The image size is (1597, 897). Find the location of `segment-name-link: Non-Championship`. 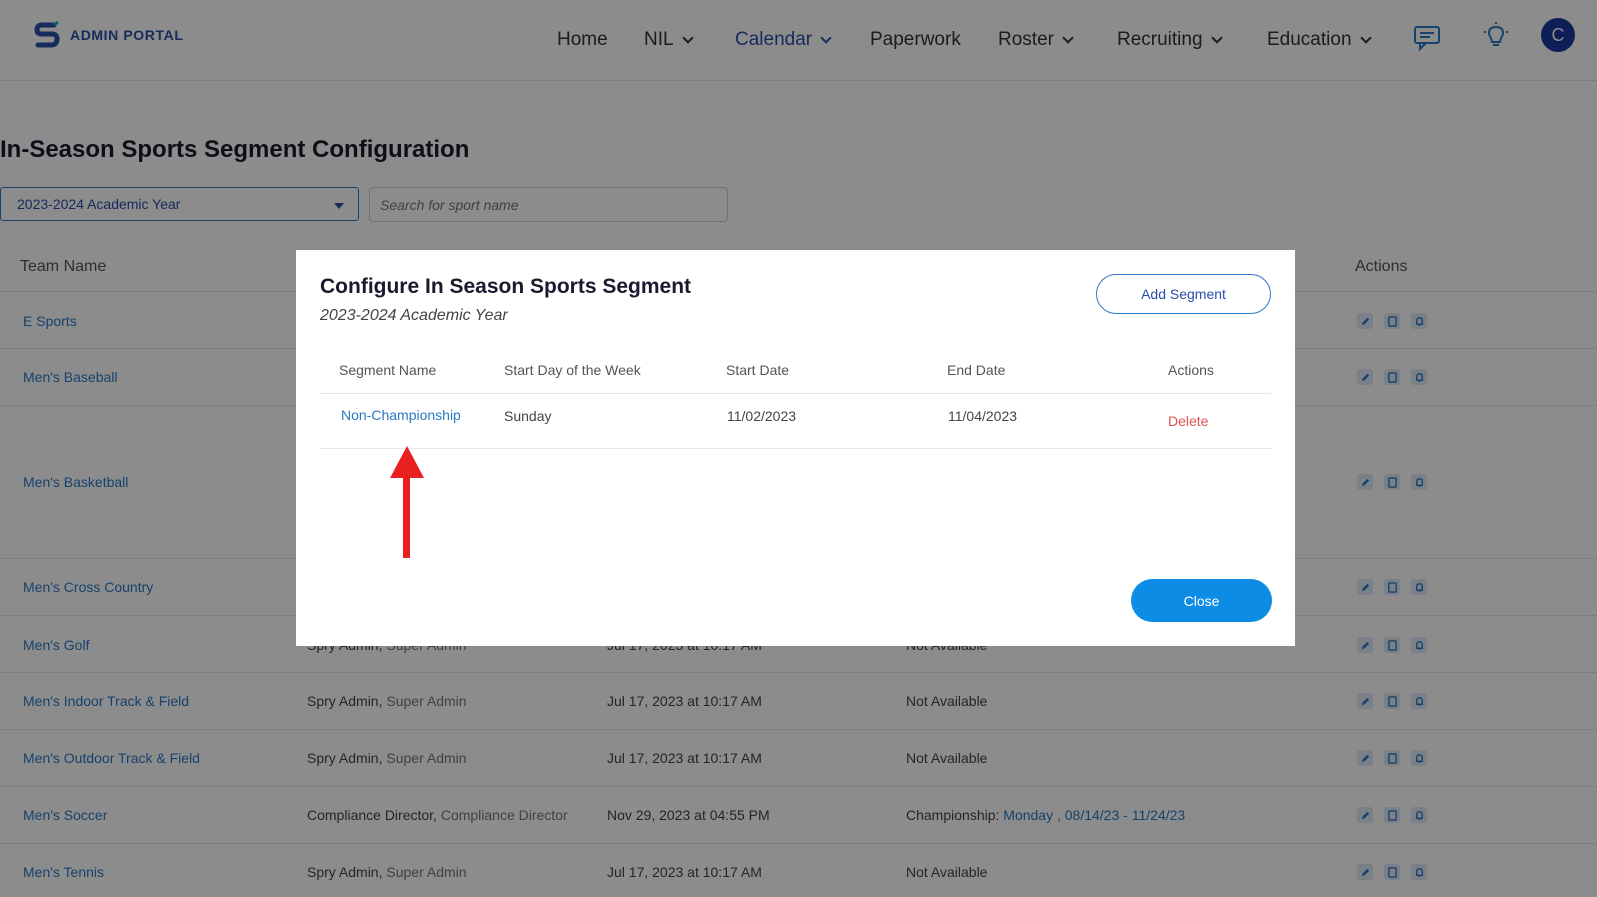

segment-name-link: Non-Championship is located at coordinates (401, 415).